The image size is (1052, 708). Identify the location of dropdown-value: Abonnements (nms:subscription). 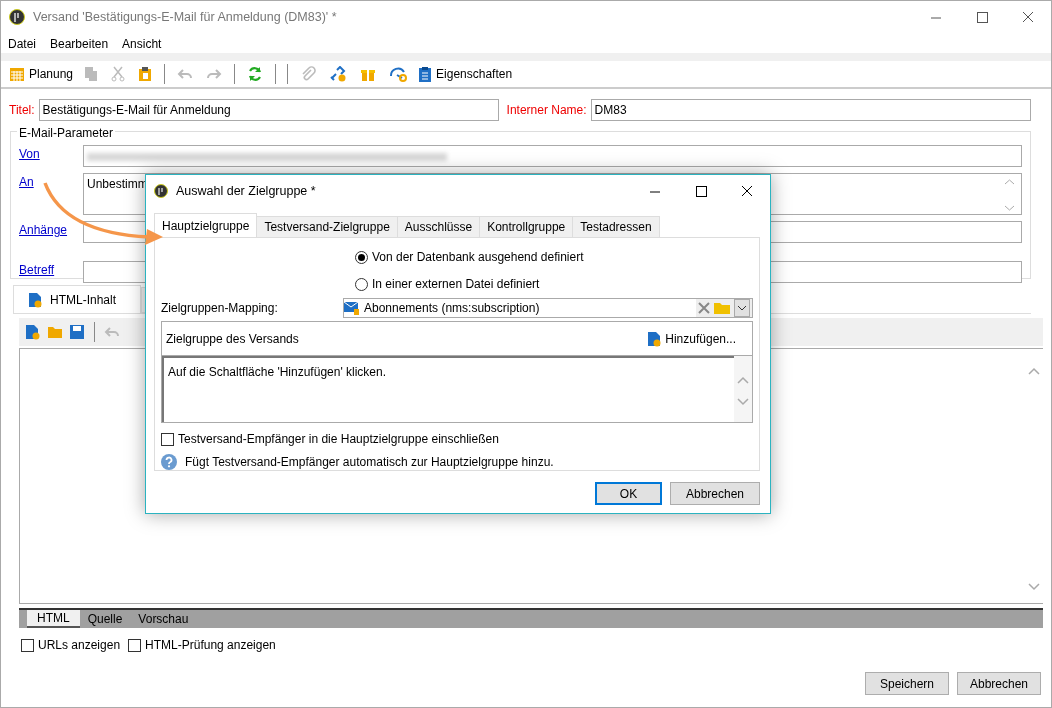
(452, 308).